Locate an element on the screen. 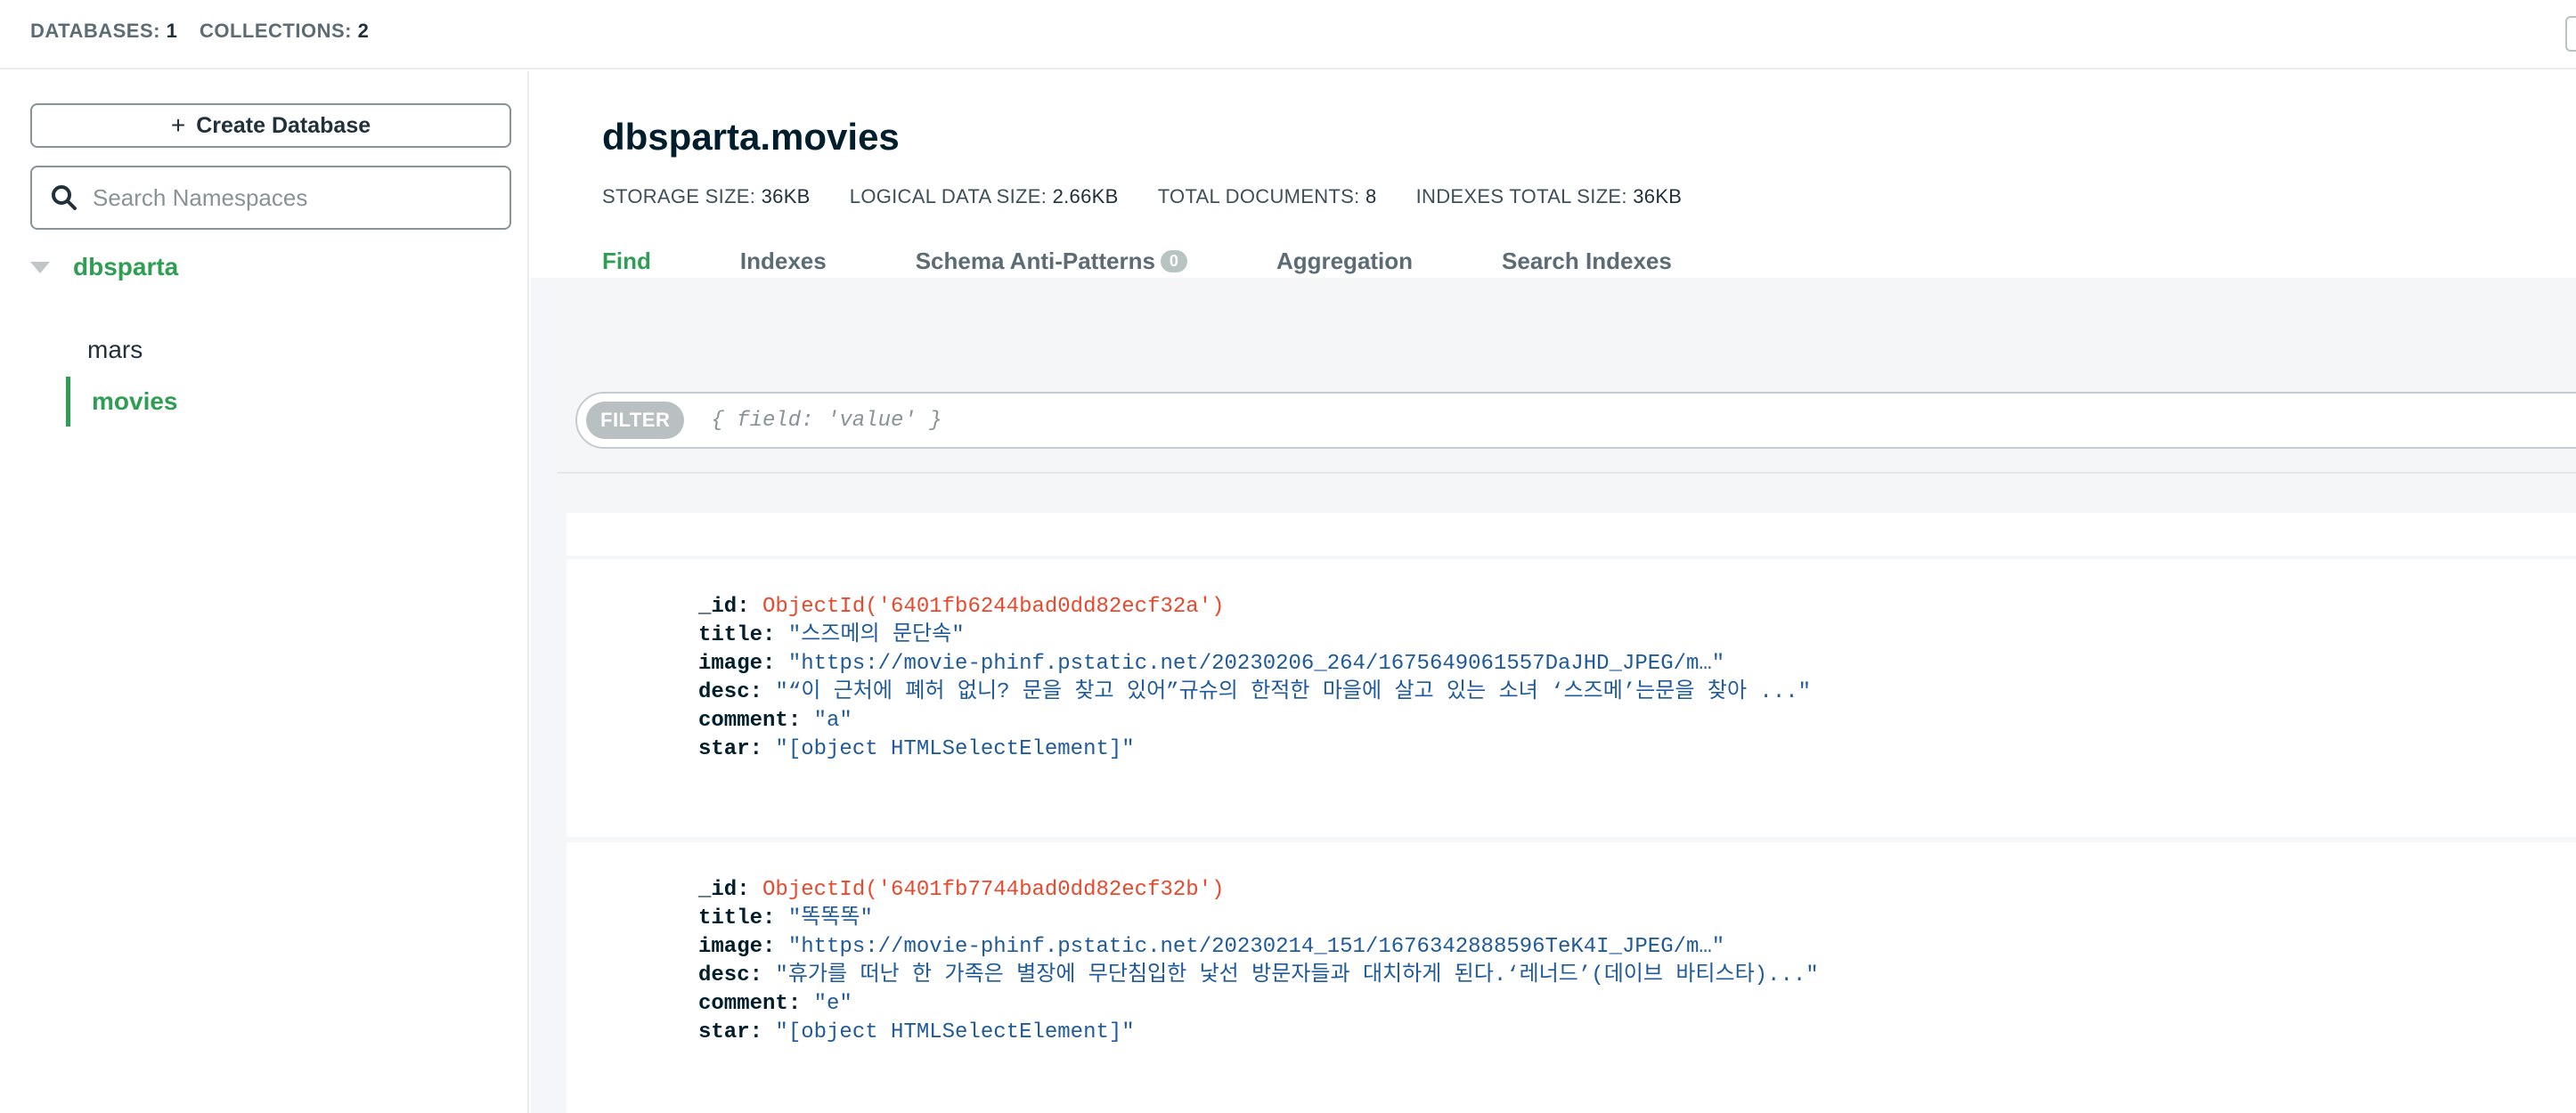 The width and height of the screenshot is (2576, 1113). create-database-button: + Create Database is located at coordinates (271, 125).